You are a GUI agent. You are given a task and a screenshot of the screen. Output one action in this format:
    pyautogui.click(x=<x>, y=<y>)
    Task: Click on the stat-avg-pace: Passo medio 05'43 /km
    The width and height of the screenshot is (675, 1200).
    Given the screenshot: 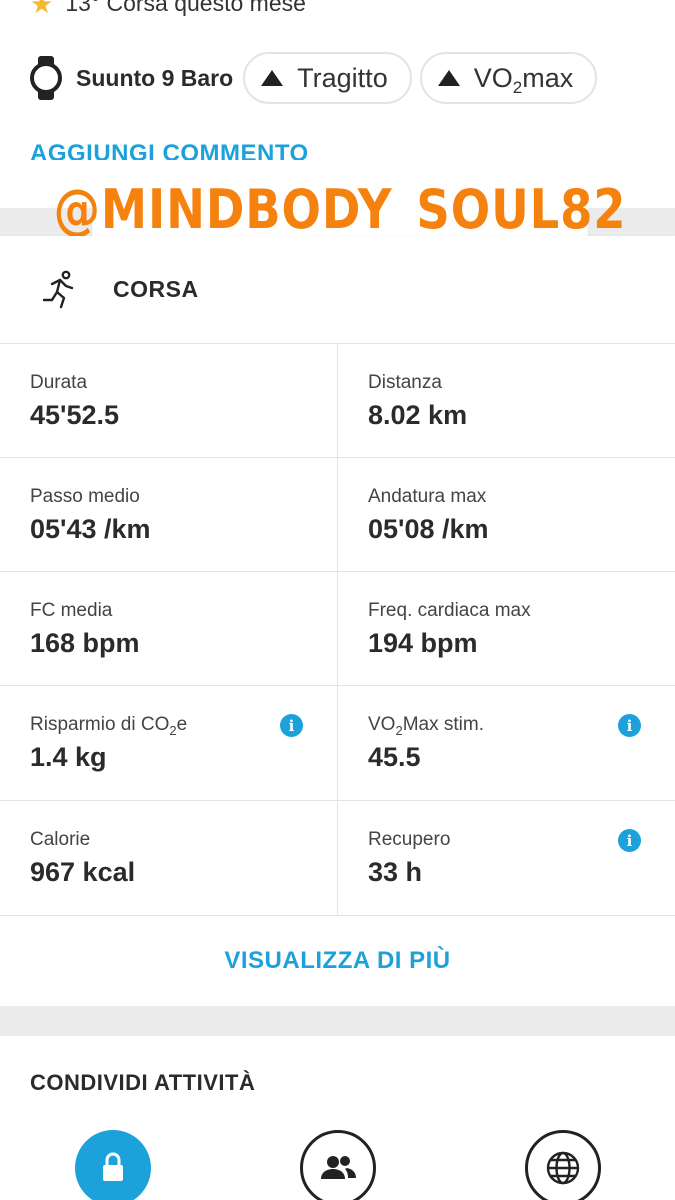 What is the action you would take?
    pyautogui.click(x=168, y=514)
    